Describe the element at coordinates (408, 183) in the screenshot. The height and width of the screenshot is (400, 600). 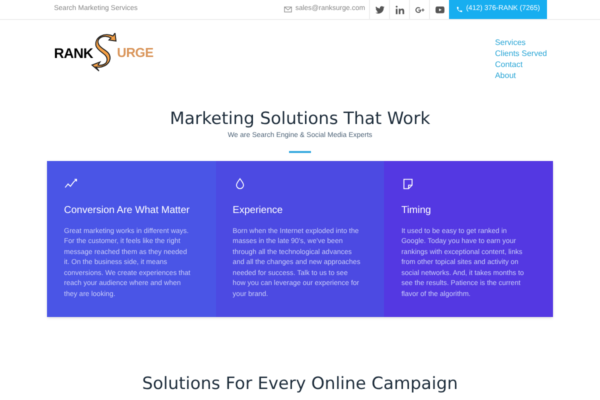
I see `note-icon` at that location.